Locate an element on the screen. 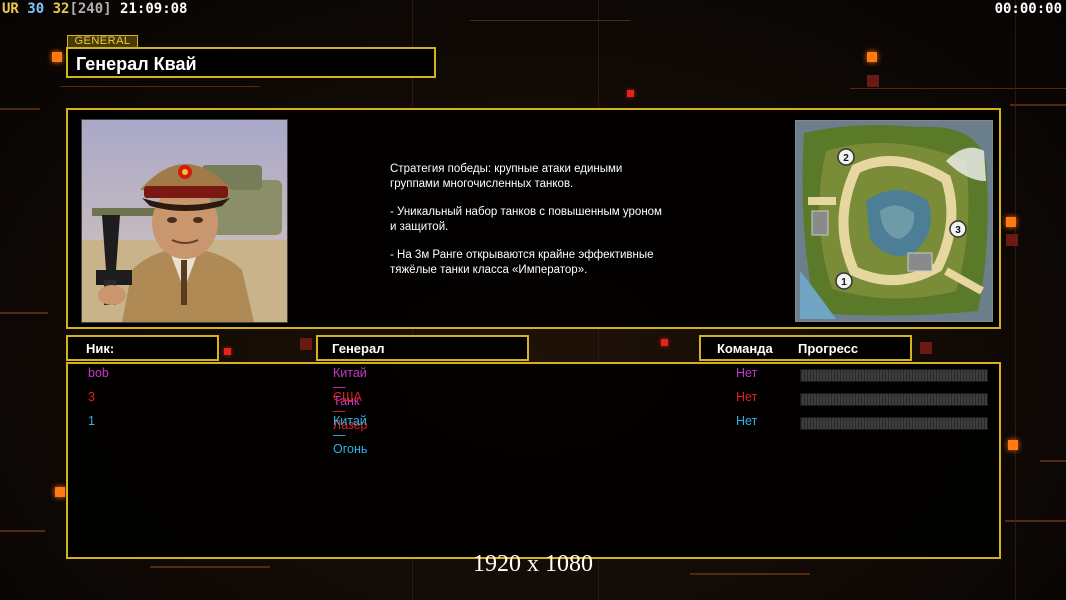  player-nick: 1 is located at coordinates (91, 421).